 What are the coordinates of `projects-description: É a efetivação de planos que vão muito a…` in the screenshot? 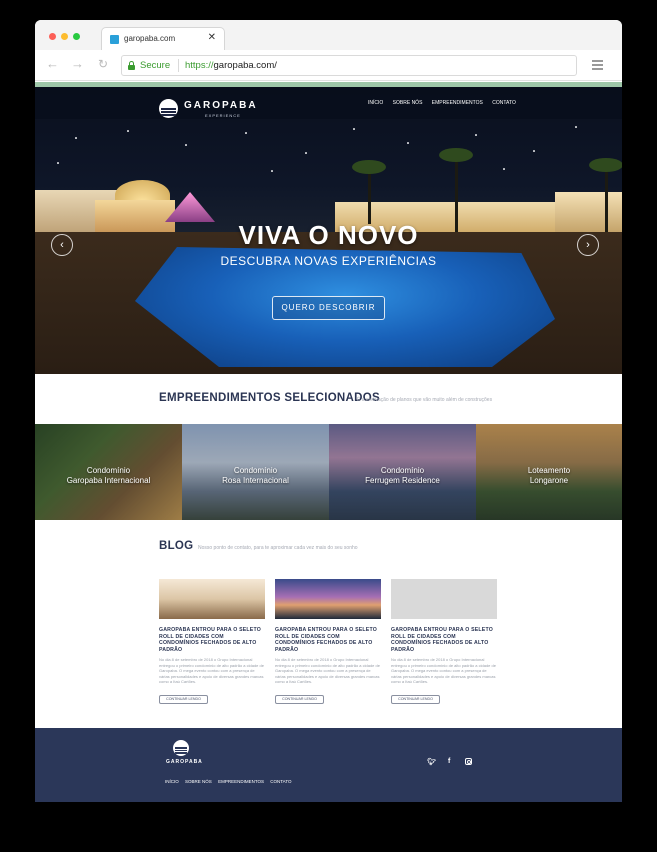 It's located at (425, 400).